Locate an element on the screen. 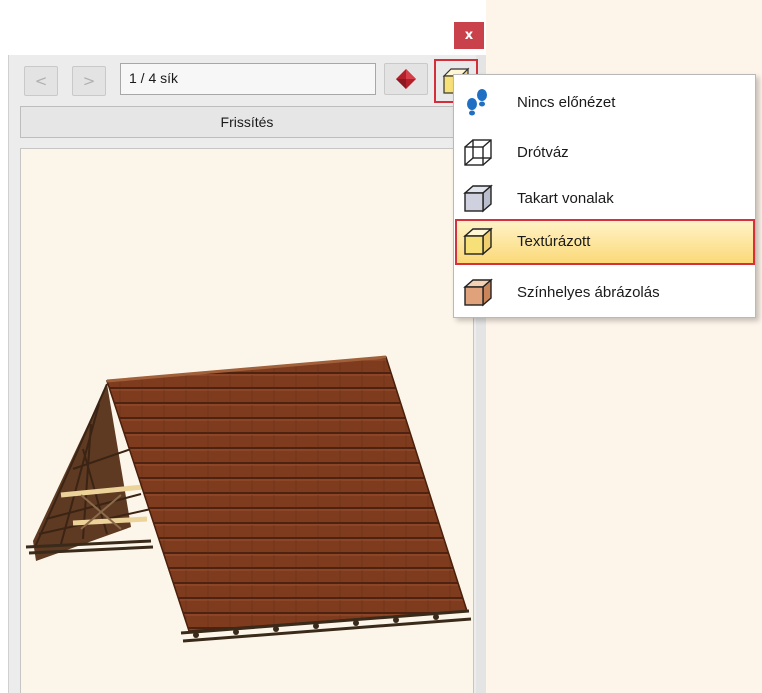 This screenshot has width=762, height=693. hidden-lines-box-icon is located at coordinates (478, 198).